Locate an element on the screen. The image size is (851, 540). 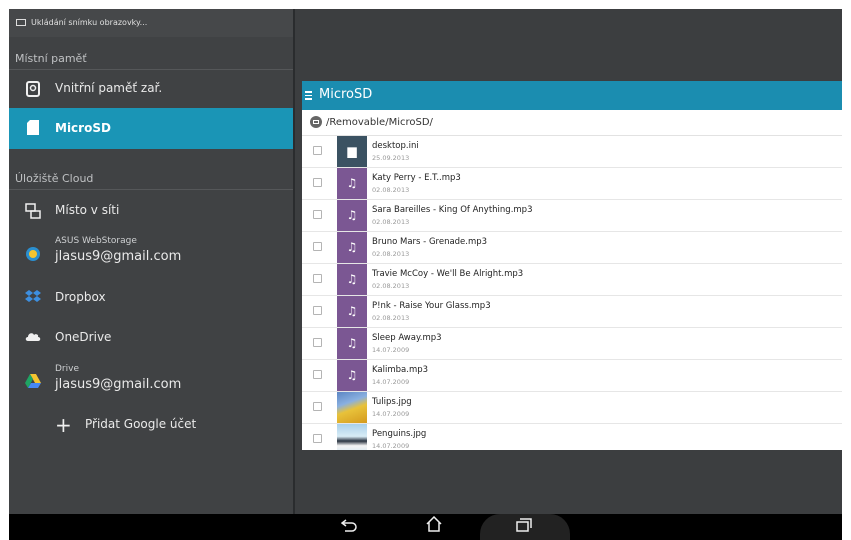
file-thumbnail: ▆ is located at coordinates (352, 151).